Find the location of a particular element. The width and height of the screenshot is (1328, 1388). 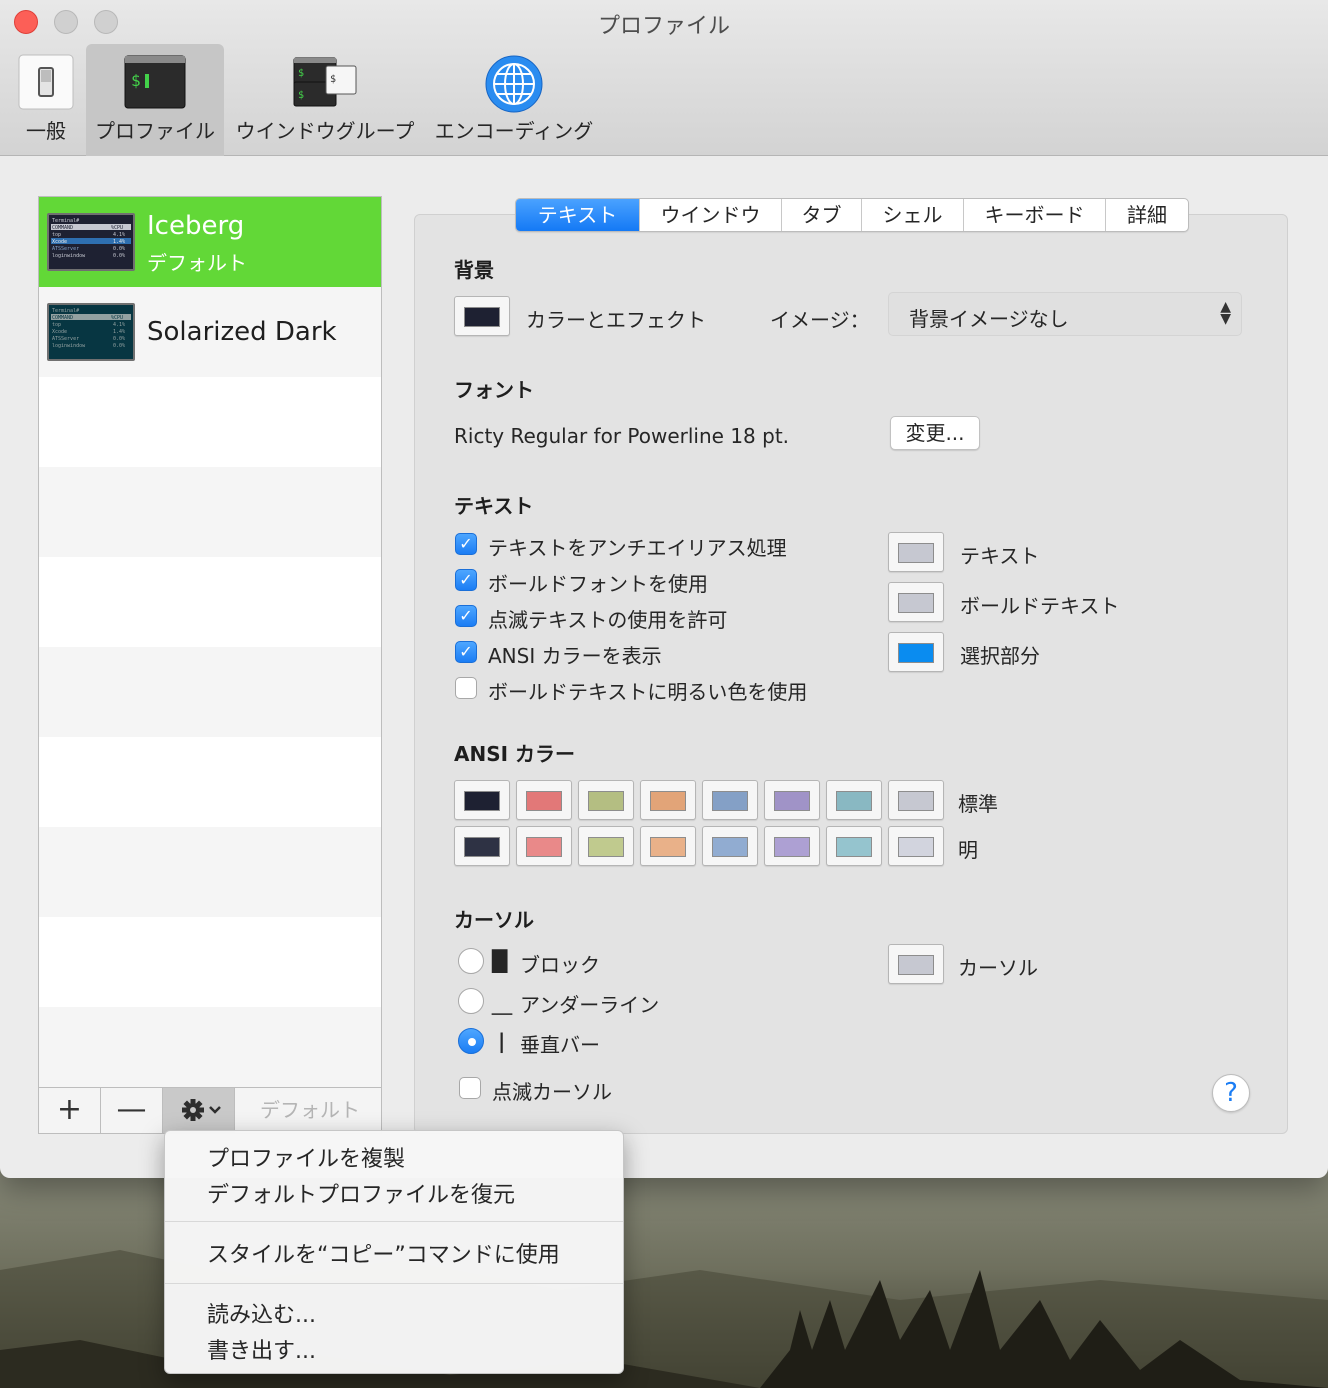

settings-tabs: テキスト ウインドウ タブ シェル キーボード 詳細 is located at coordinates (852, 215).